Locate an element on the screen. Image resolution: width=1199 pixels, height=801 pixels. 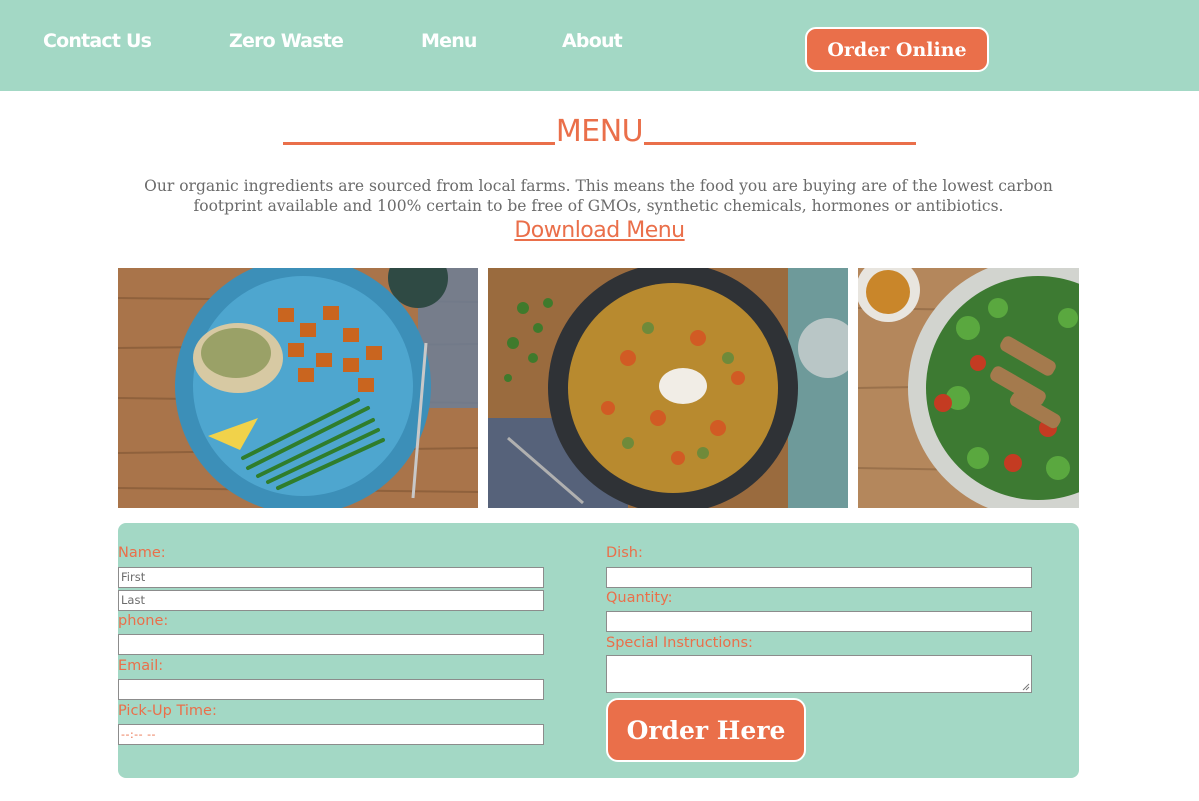
order-online-button: Order Online is located at coordinates (897, 49).